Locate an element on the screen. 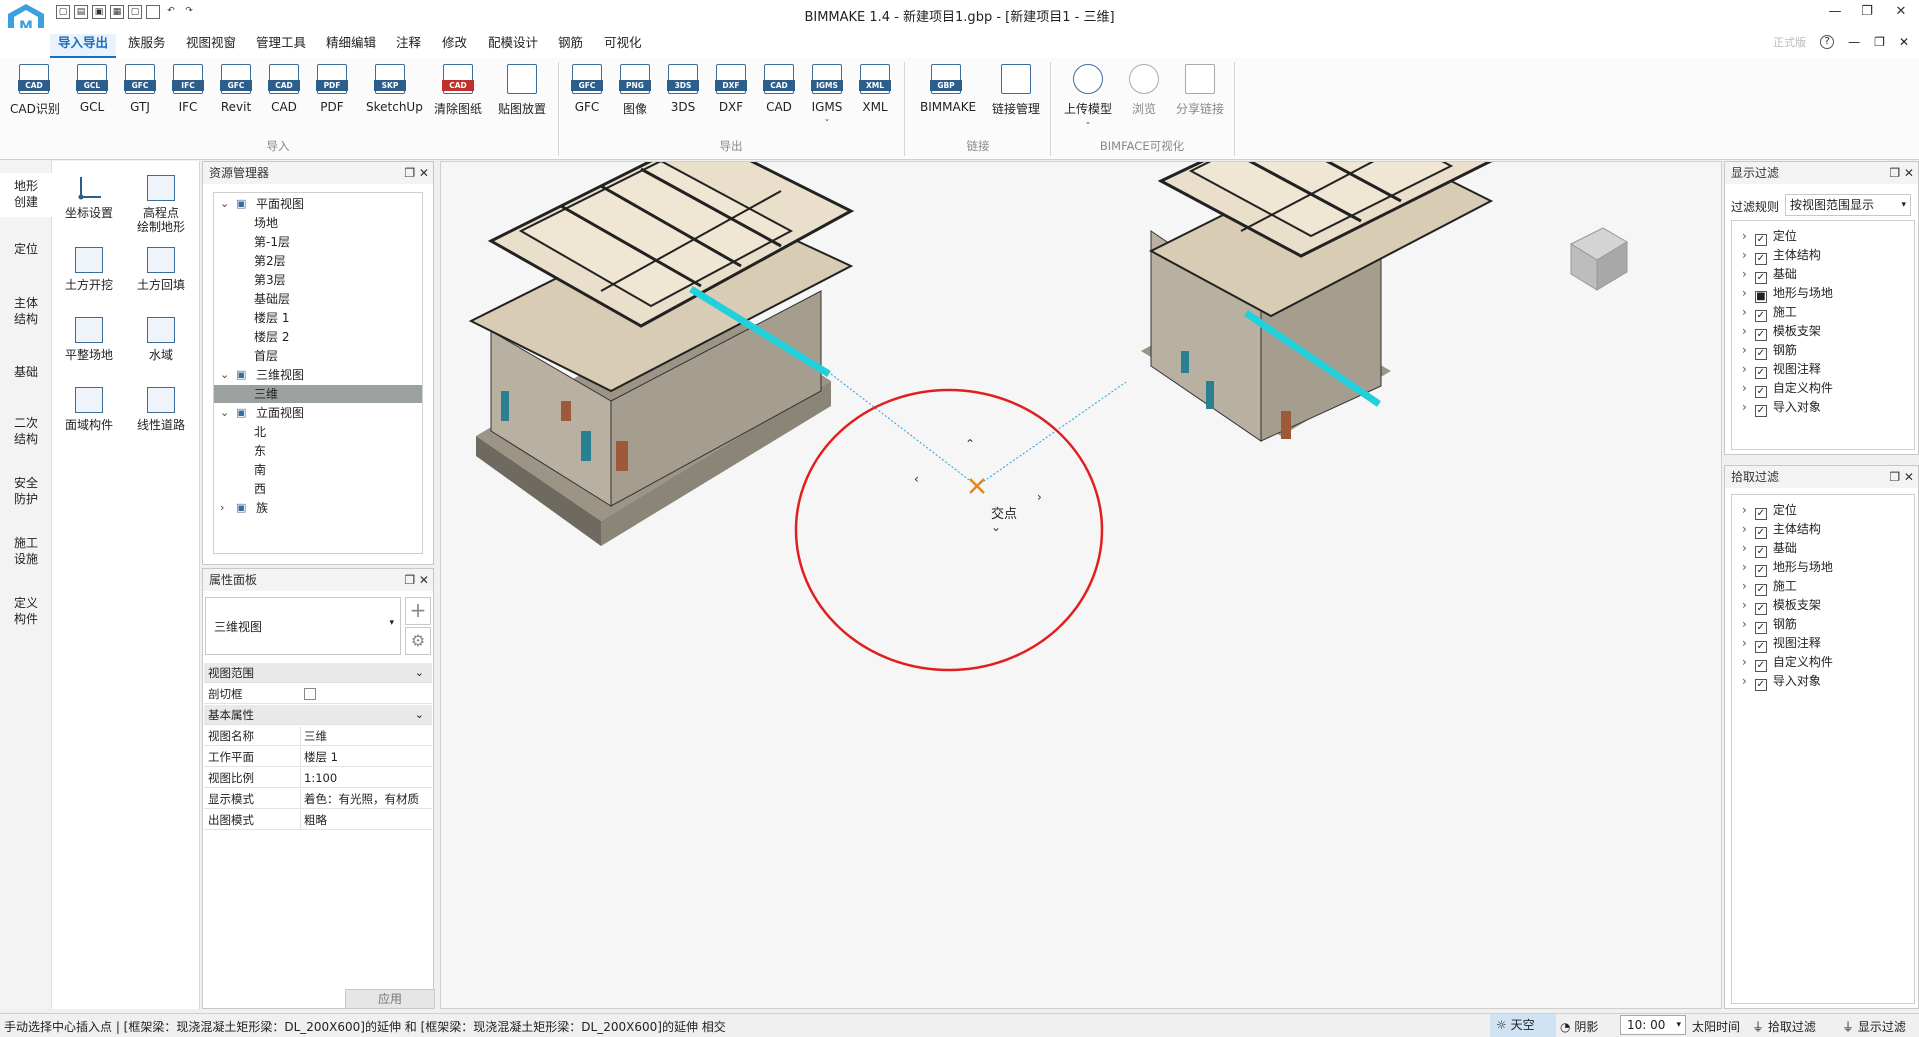 The width and height of the screenshot is (1919, 1037). export-dxf-button: DXF DXF is located at coordinates (731, 89).